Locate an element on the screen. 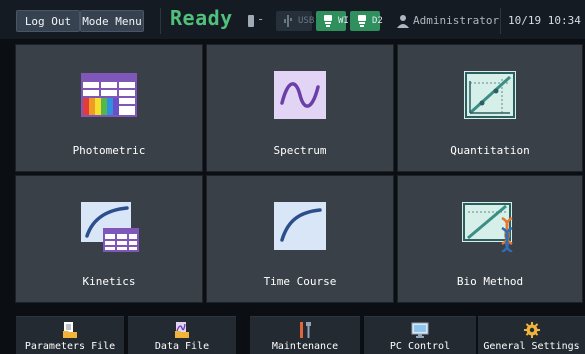 This screenshot has width=585, height=354. data-file-button: Data File is located at coordinates (182, 335).